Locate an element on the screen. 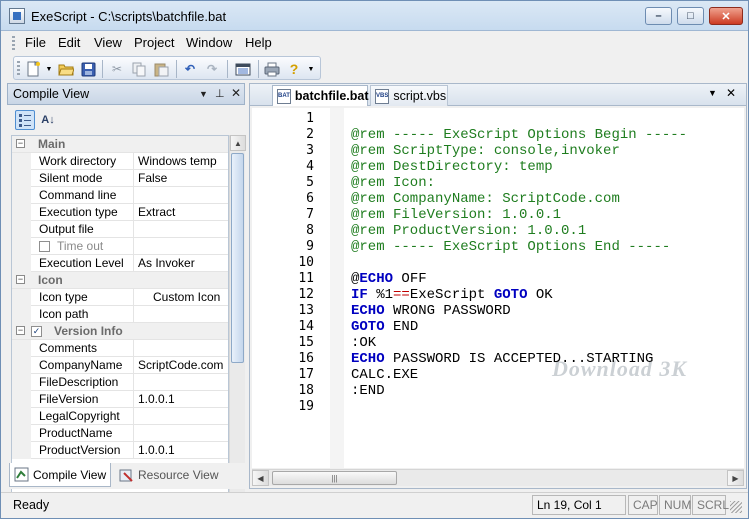 This screenshot has width=749, height=519. property-row: FileVersion 1.0.0.1 is located at coordinates (120, 399).